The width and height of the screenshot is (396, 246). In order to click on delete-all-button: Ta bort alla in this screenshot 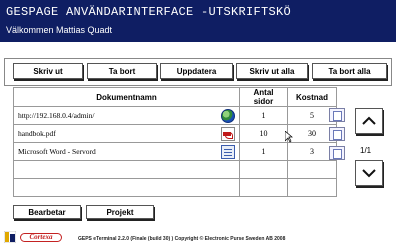, I will do `click(349, 71)`.